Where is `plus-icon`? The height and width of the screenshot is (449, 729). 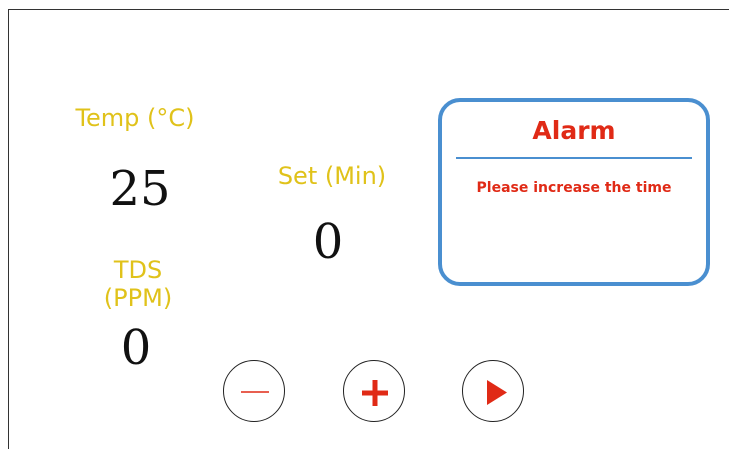
plus-icon is located at coordinates (375, 393).